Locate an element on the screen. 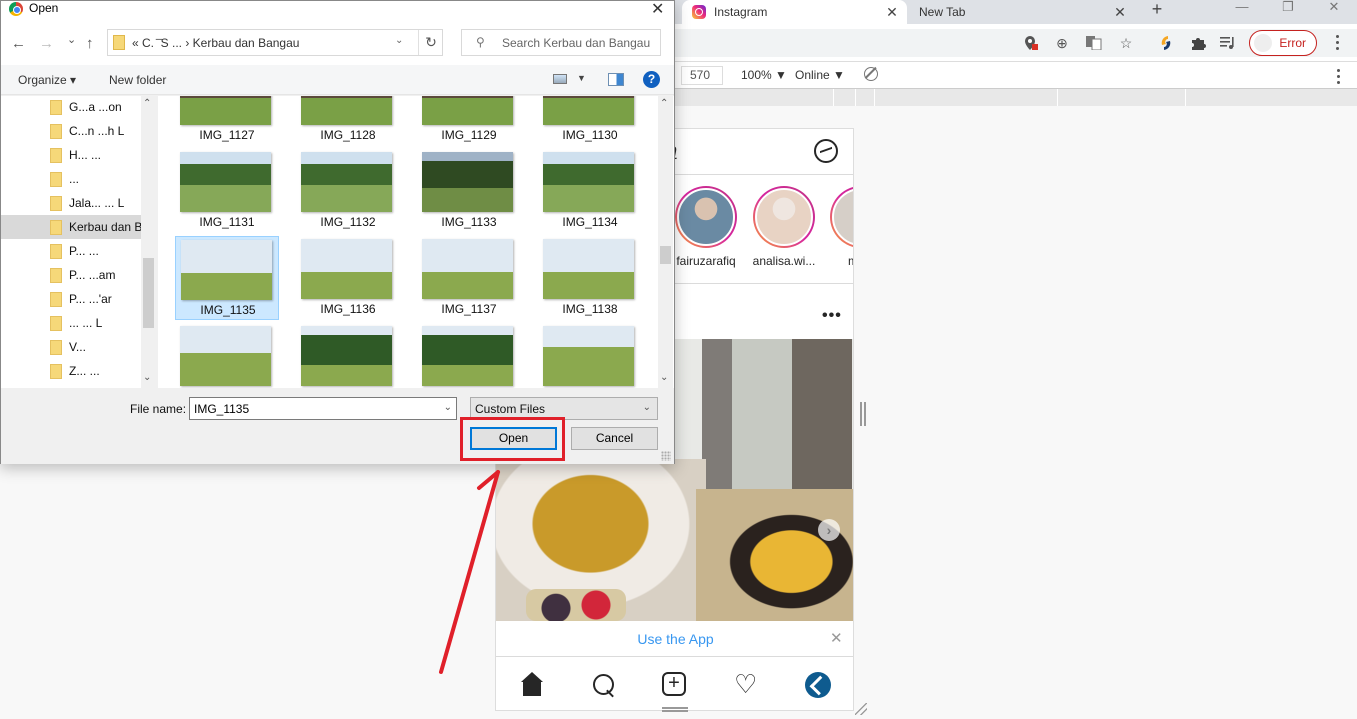 The width and height of the screenshot is (1357, 719). messenger-icon is located at coordinates (826, 151).